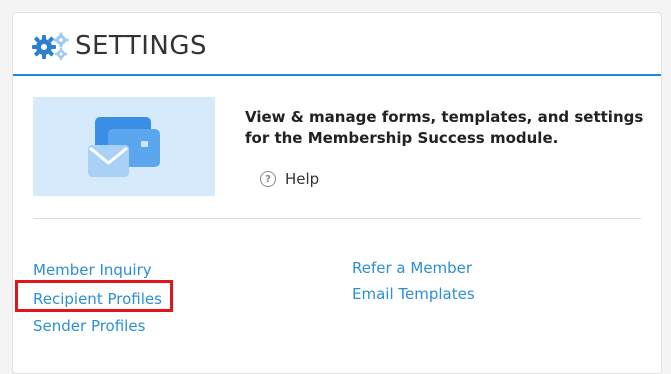 Image resolution: width=671 pixels, height=374 pixels. What do you see at coordinates (413, 294) in the screenshot?
I see `link-email-templates: Email Templates` at bounding box center [413, 294].